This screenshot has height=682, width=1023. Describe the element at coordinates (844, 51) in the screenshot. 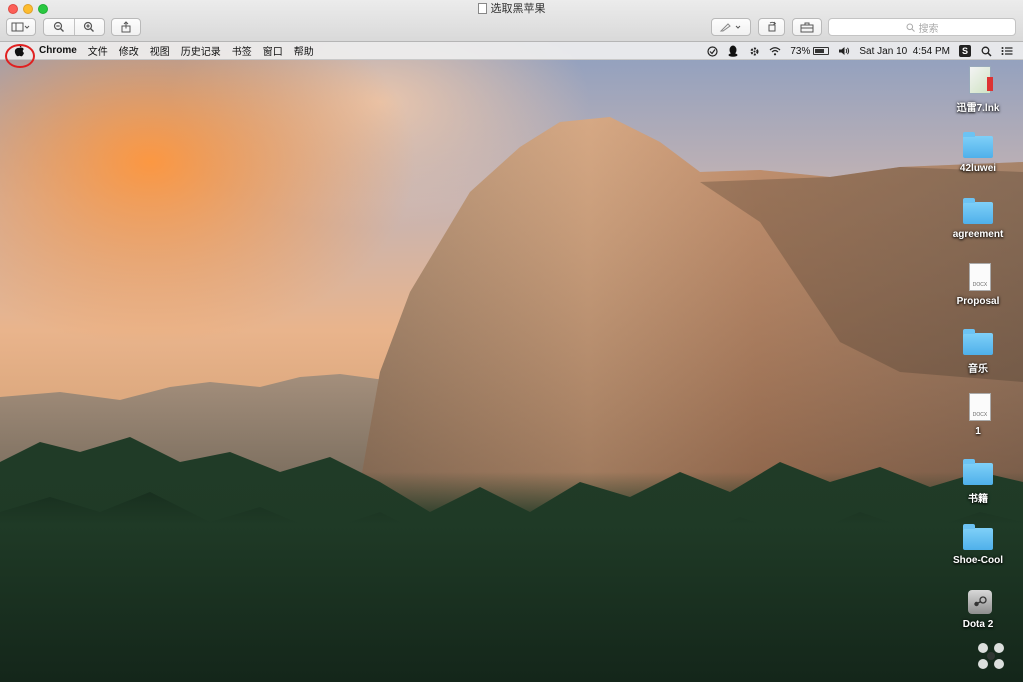

I see `volume-icon` at that location.